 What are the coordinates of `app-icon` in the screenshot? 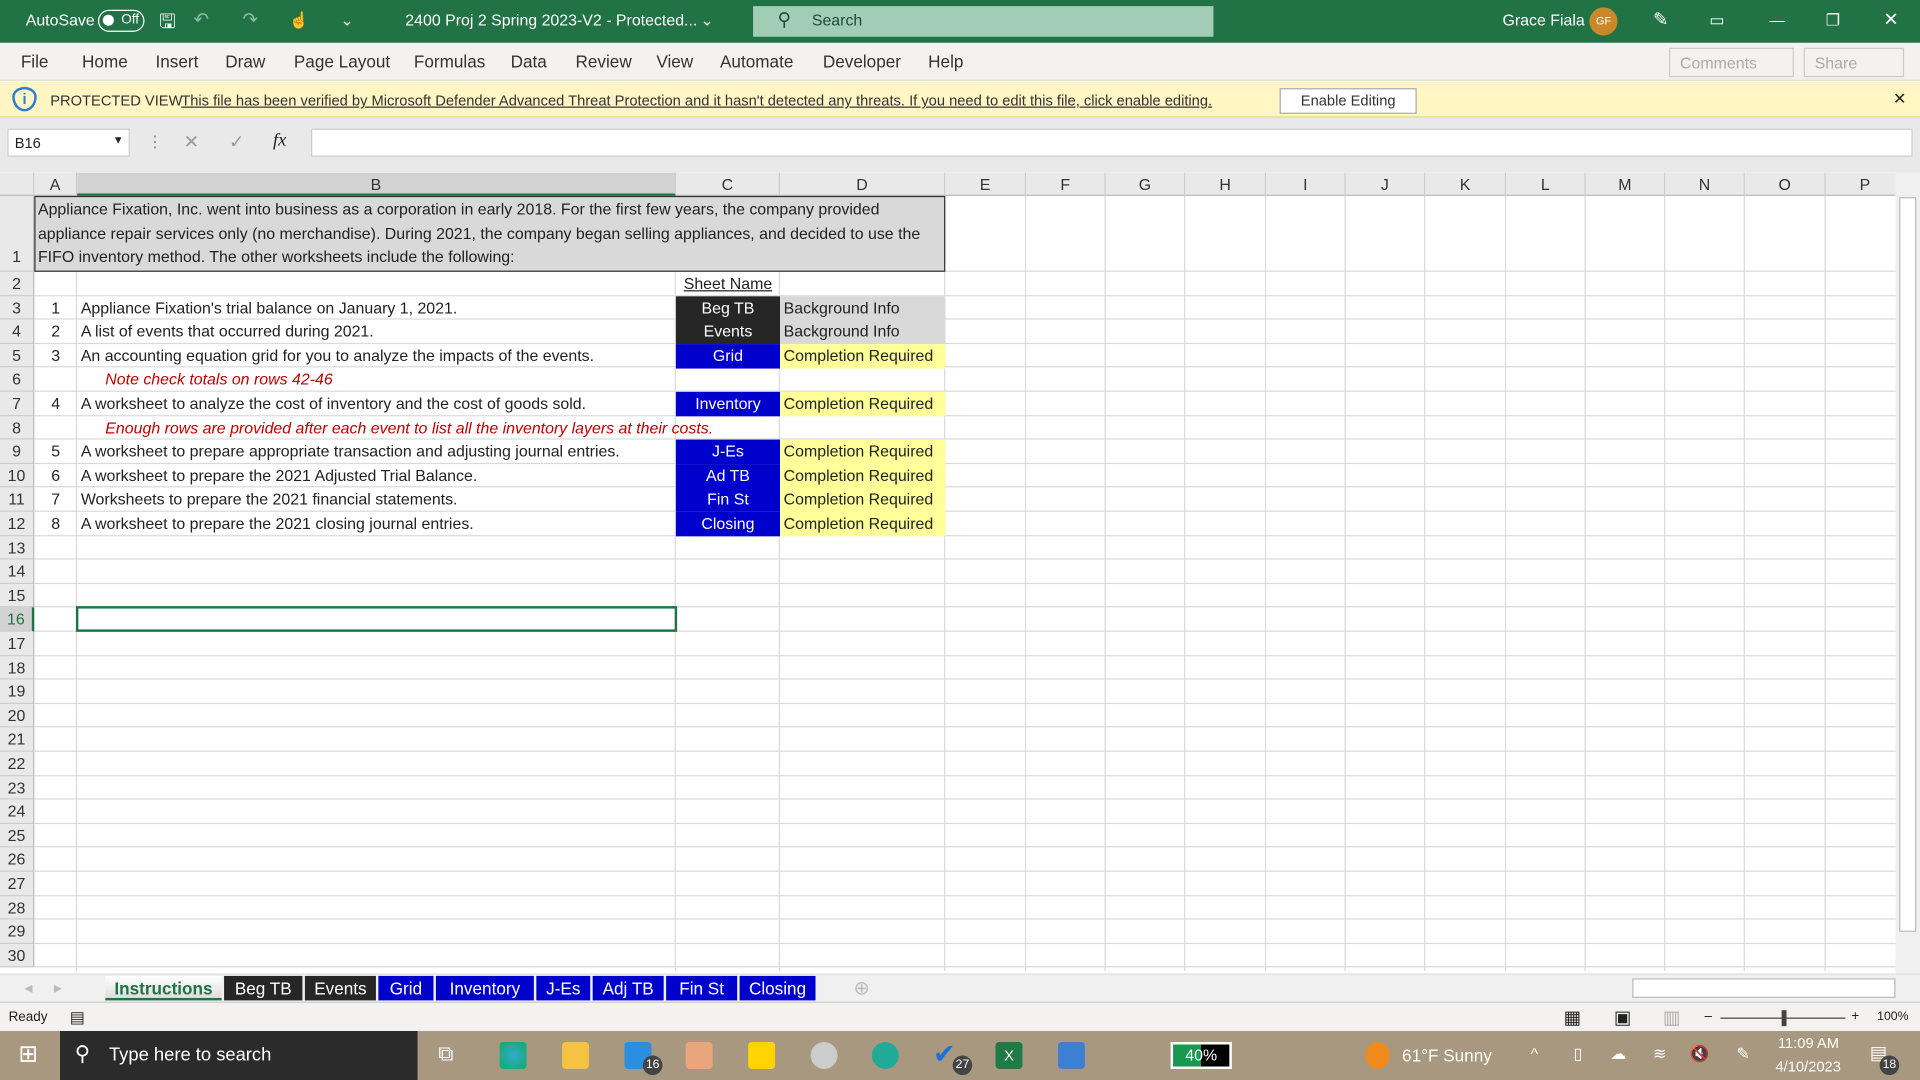 It's located at (699, 1055).